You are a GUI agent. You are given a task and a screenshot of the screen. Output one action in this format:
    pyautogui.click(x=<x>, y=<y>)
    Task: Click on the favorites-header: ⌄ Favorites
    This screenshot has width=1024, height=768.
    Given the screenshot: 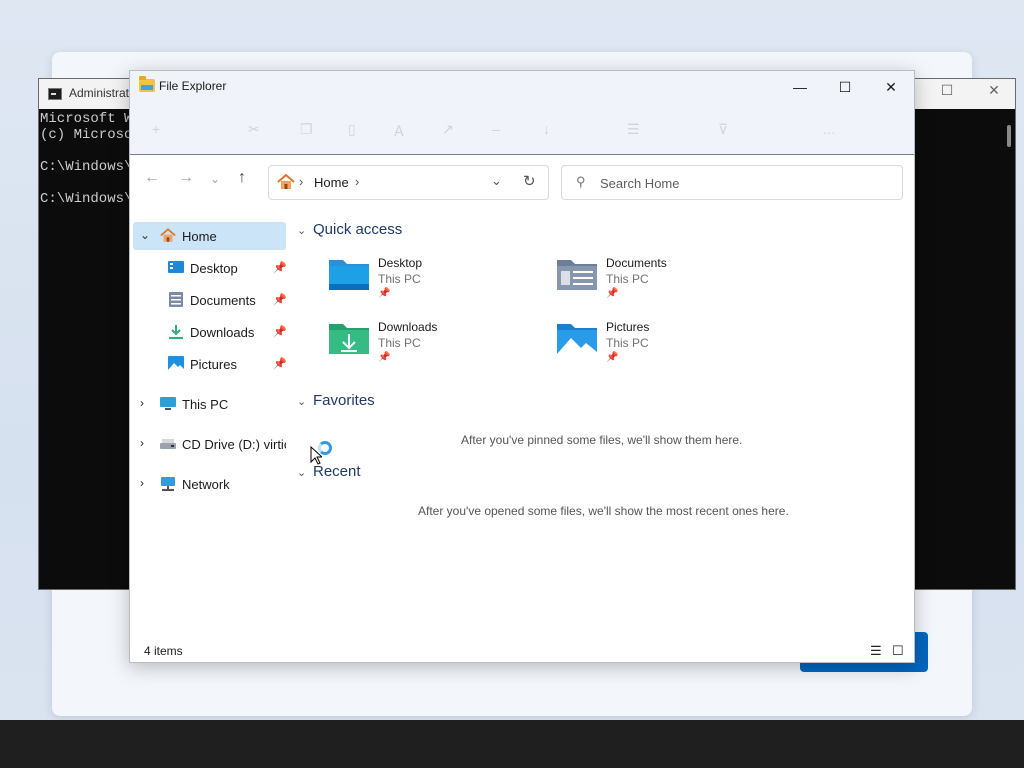 What is the action you would take?
    pyautogui.click(x=336, y=400)
    